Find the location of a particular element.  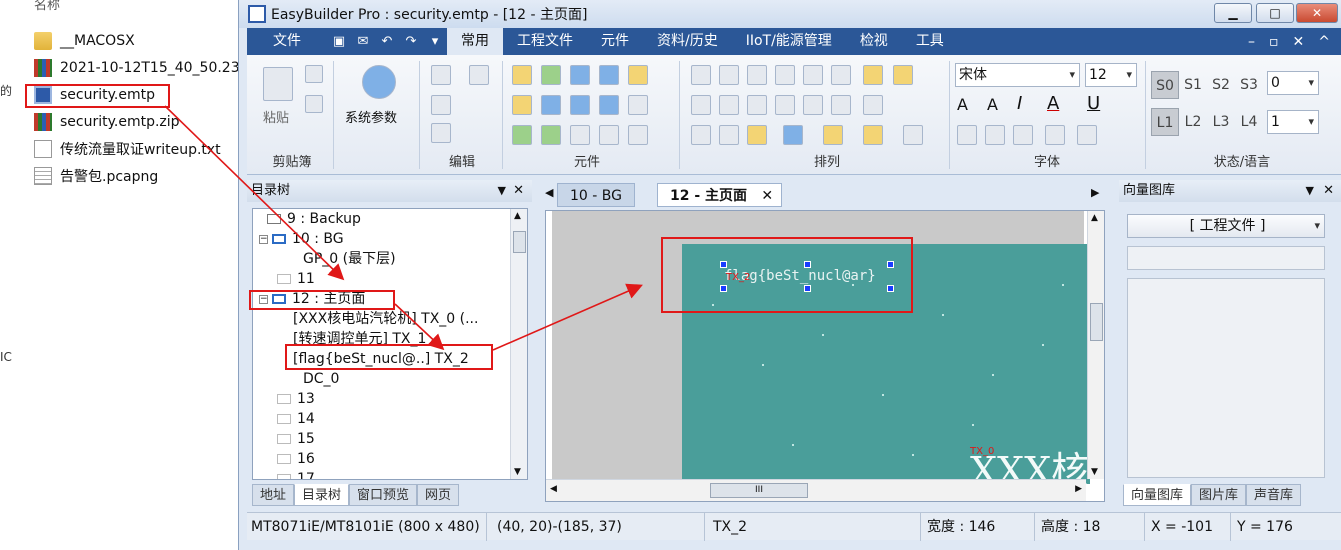

frame-icon is located at coordinates (701, 135).